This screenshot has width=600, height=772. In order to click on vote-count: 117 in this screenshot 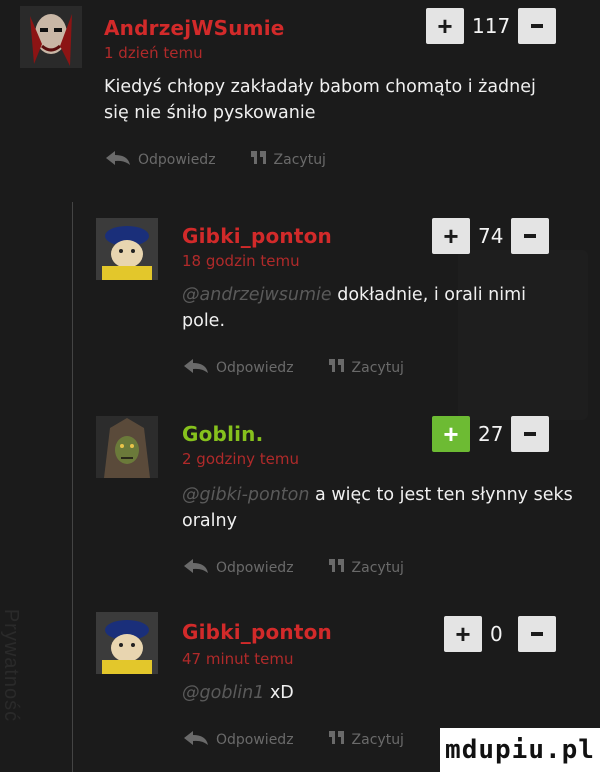, I will do `click(491, 26)`.